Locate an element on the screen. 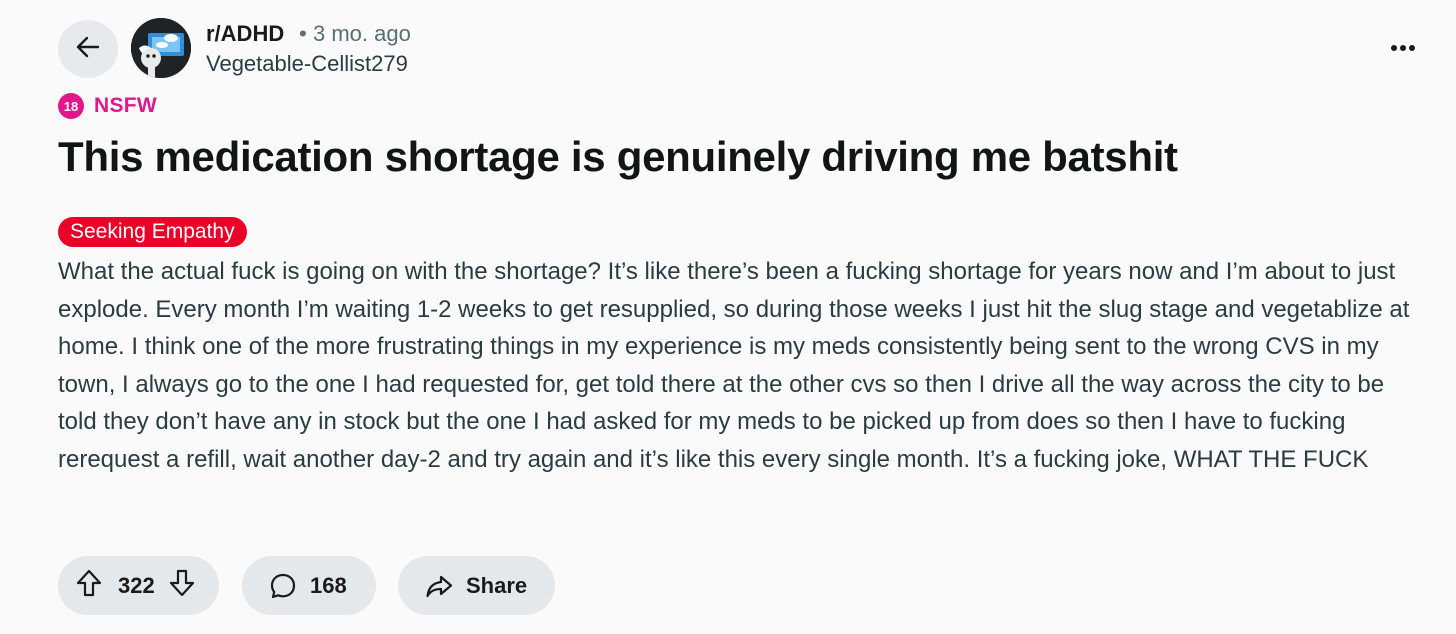  vote-score: 322 is located at coordinates (136, 585).